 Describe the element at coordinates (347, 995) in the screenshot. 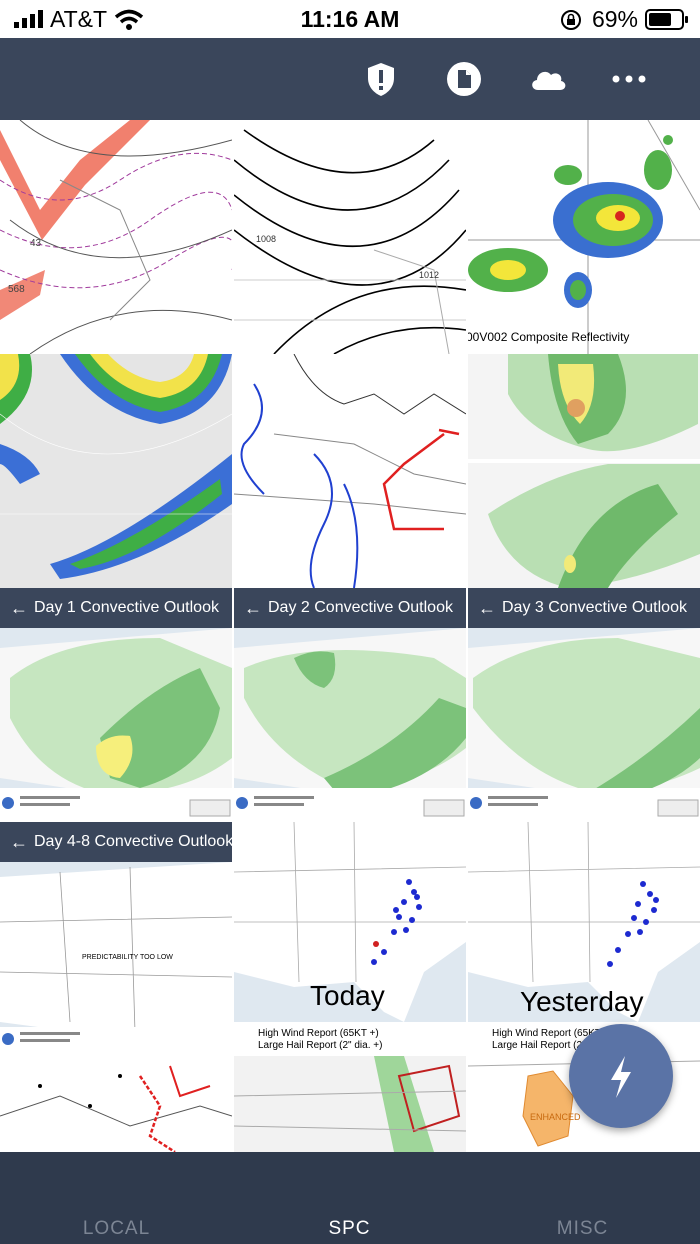

I see `today-label: Today` at that location.